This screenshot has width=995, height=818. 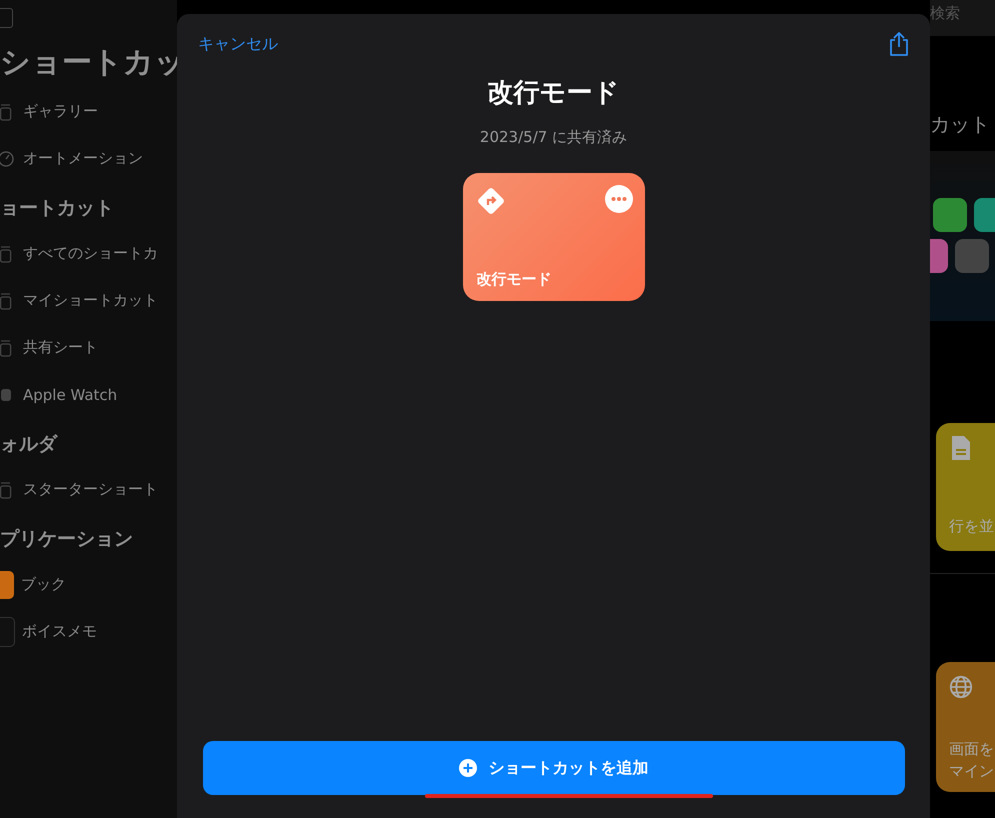 What do you see at coordinates (467, 768) in the screenshot?
I see `plus-icon` at bounding box center [467, 768].